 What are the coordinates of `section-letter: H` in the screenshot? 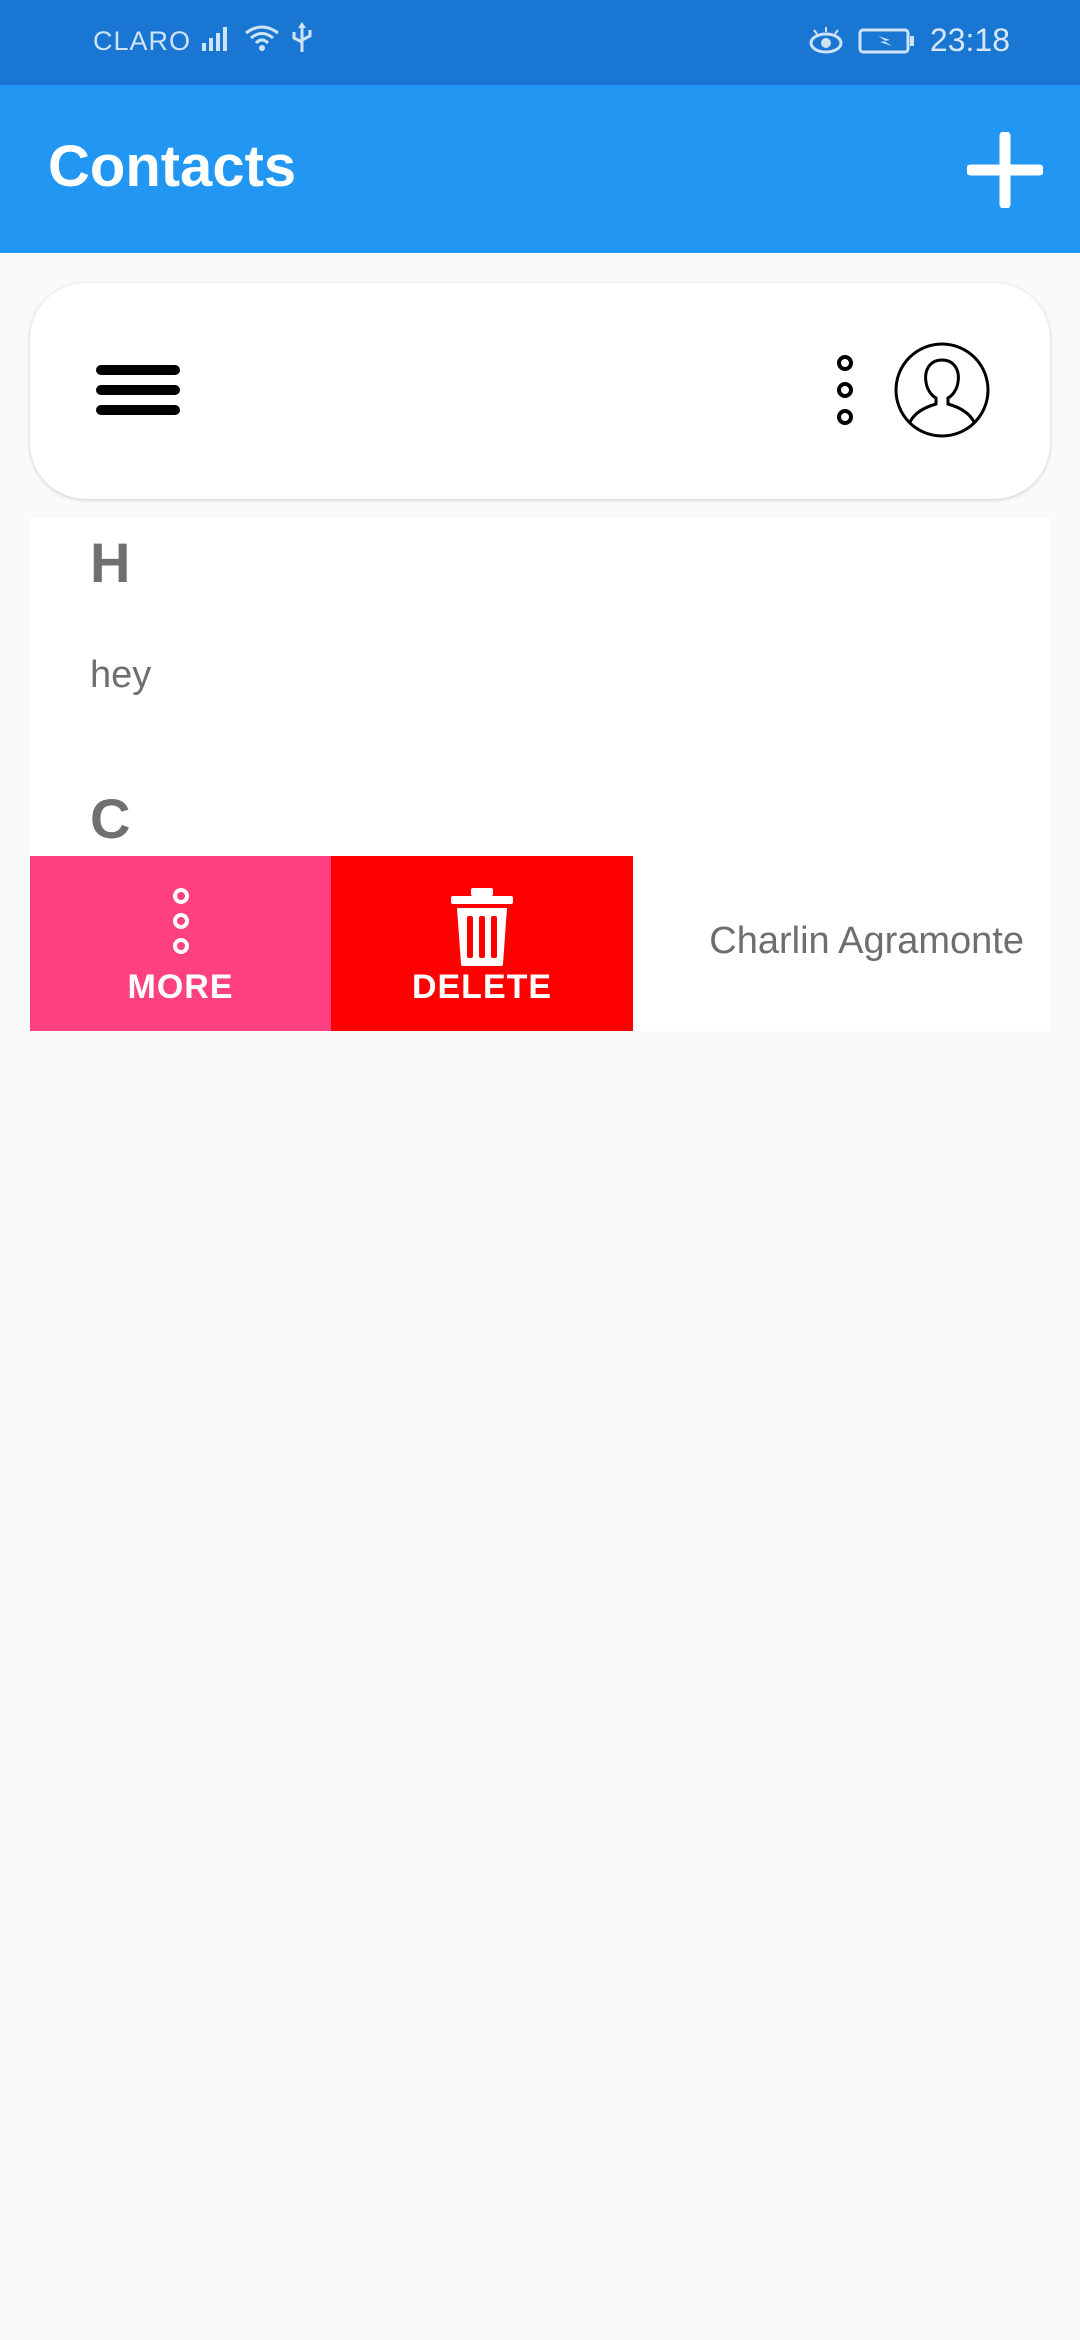 It's located at (110, 562).